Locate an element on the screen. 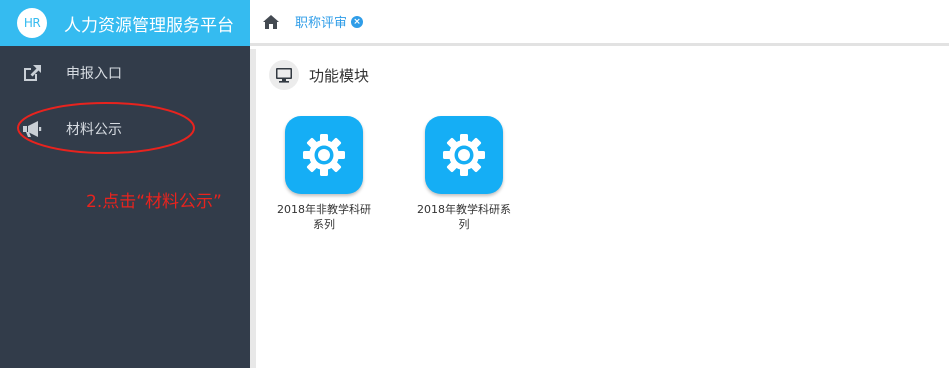  sidebar-item-apply-entry: 申报入口 is located at coordinates (125, 73).